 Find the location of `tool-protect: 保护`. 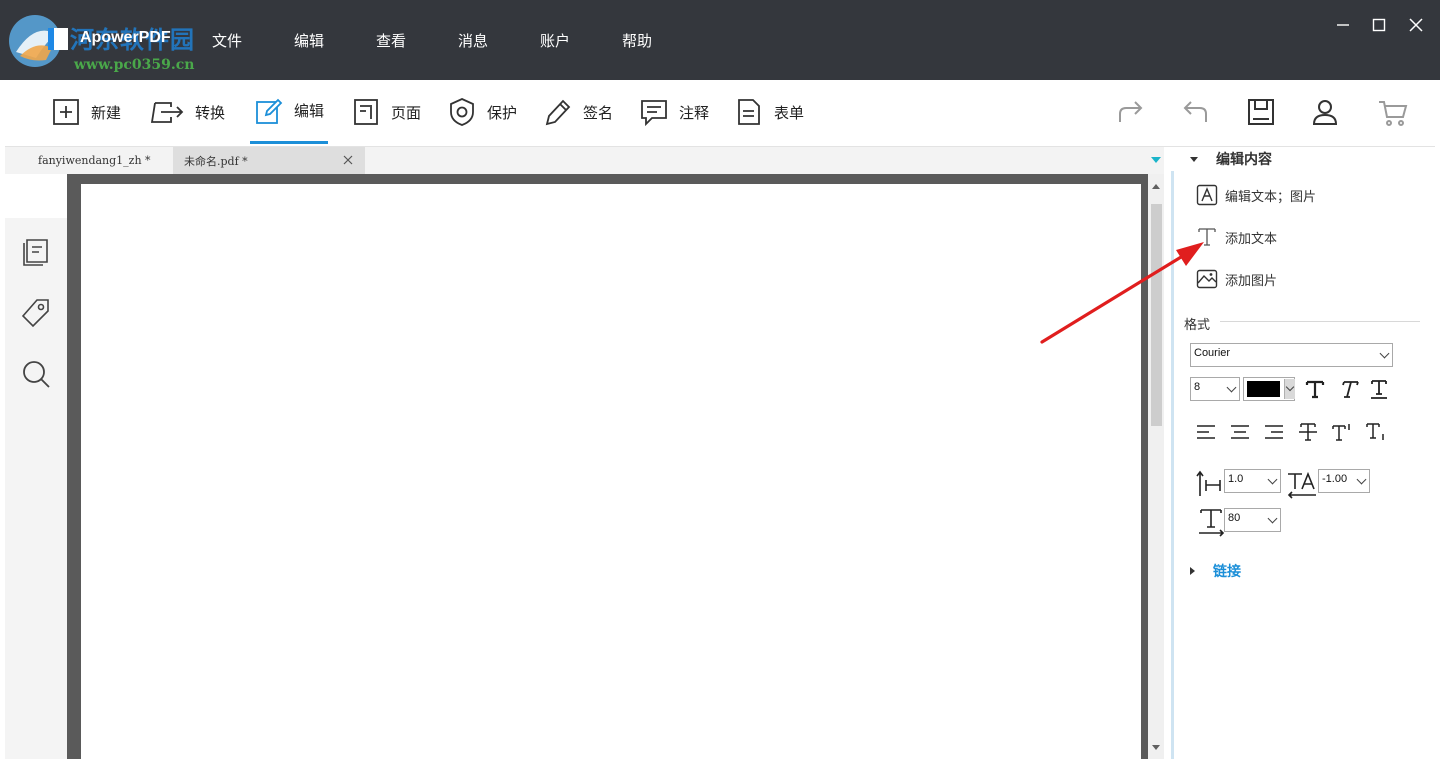

tool-protect: 保护 is located at coordinates (482, 112).